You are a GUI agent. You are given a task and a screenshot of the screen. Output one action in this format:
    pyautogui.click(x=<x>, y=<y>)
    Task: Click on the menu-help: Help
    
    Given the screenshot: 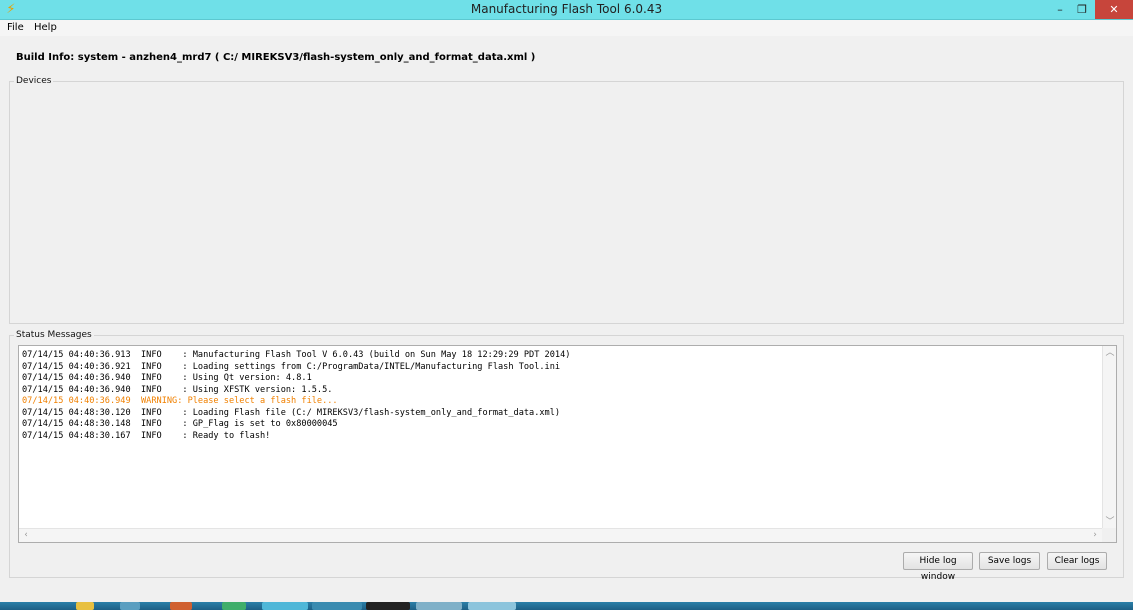 What is the action you would take?
    pyautogui.click(x=45, y=28)
    